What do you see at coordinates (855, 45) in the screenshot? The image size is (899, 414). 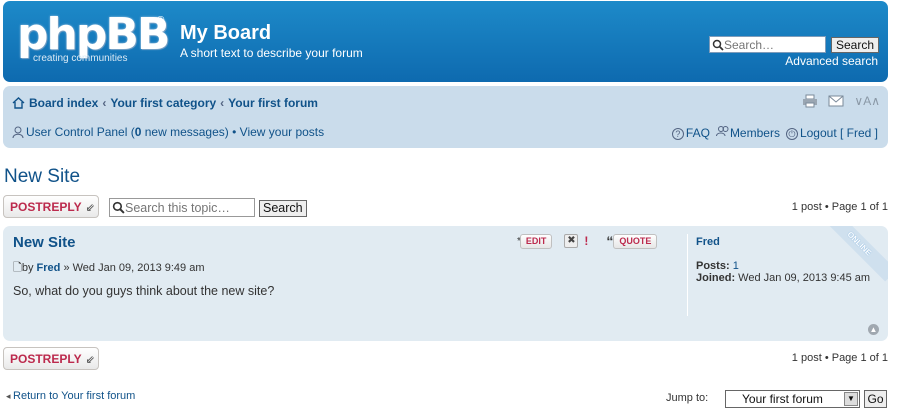 I see `header-search-button: Search` at bounding box center [855, 45].